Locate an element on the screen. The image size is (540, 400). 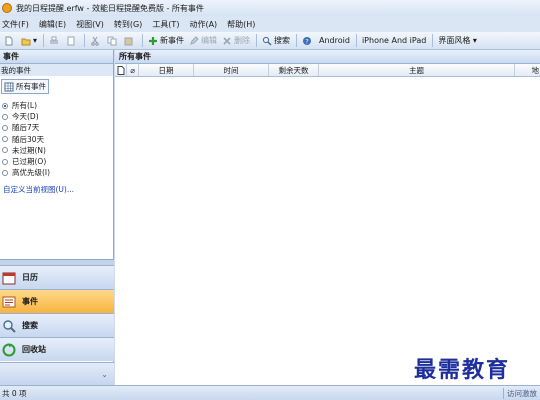
events-panel-header: 所有事件 is located at coordinates (327, 57).